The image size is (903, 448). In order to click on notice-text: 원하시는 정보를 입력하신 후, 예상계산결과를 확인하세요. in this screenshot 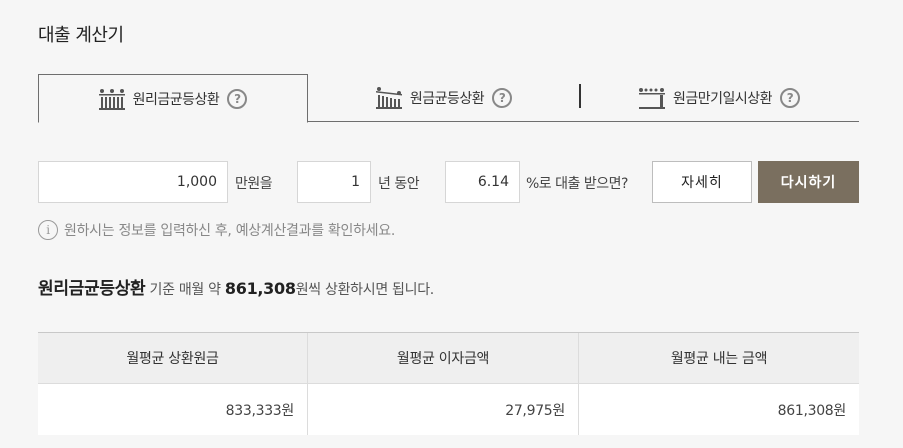, I will do `click(229, 231)`.